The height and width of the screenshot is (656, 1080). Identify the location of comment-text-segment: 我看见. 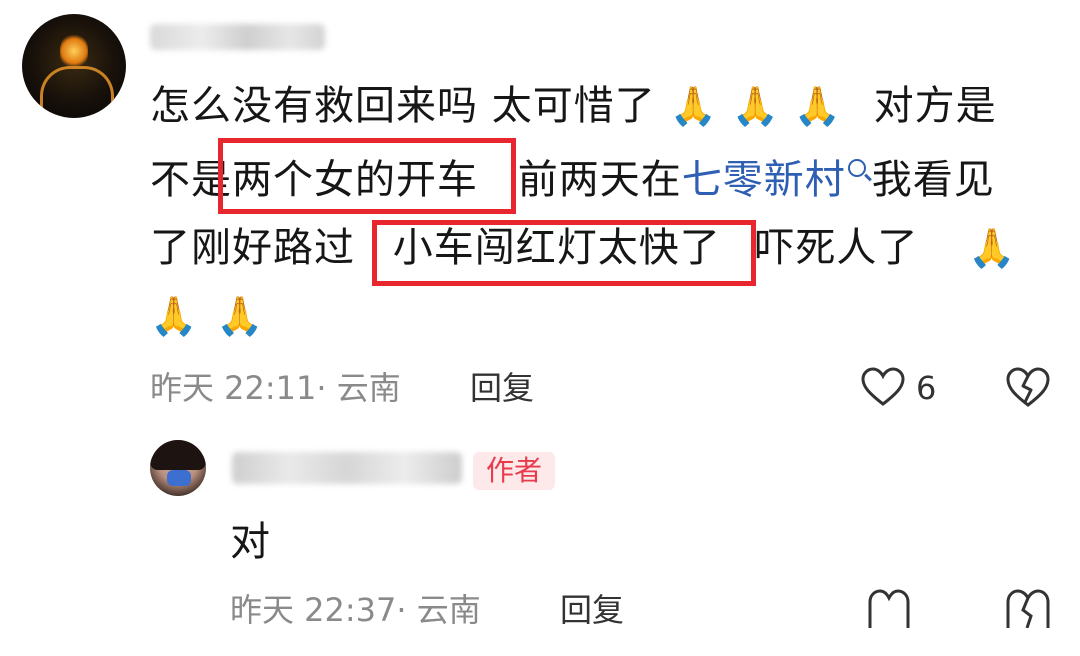
(933, 180).